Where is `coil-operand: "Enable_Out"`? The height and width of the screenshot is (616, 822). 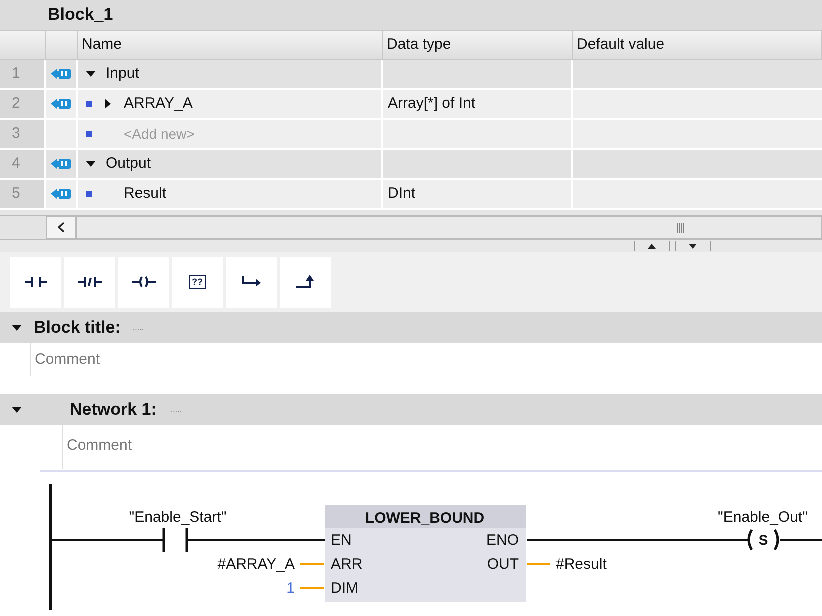
coil-operand: "Enable_Out" is located at coordinates (763, 517).